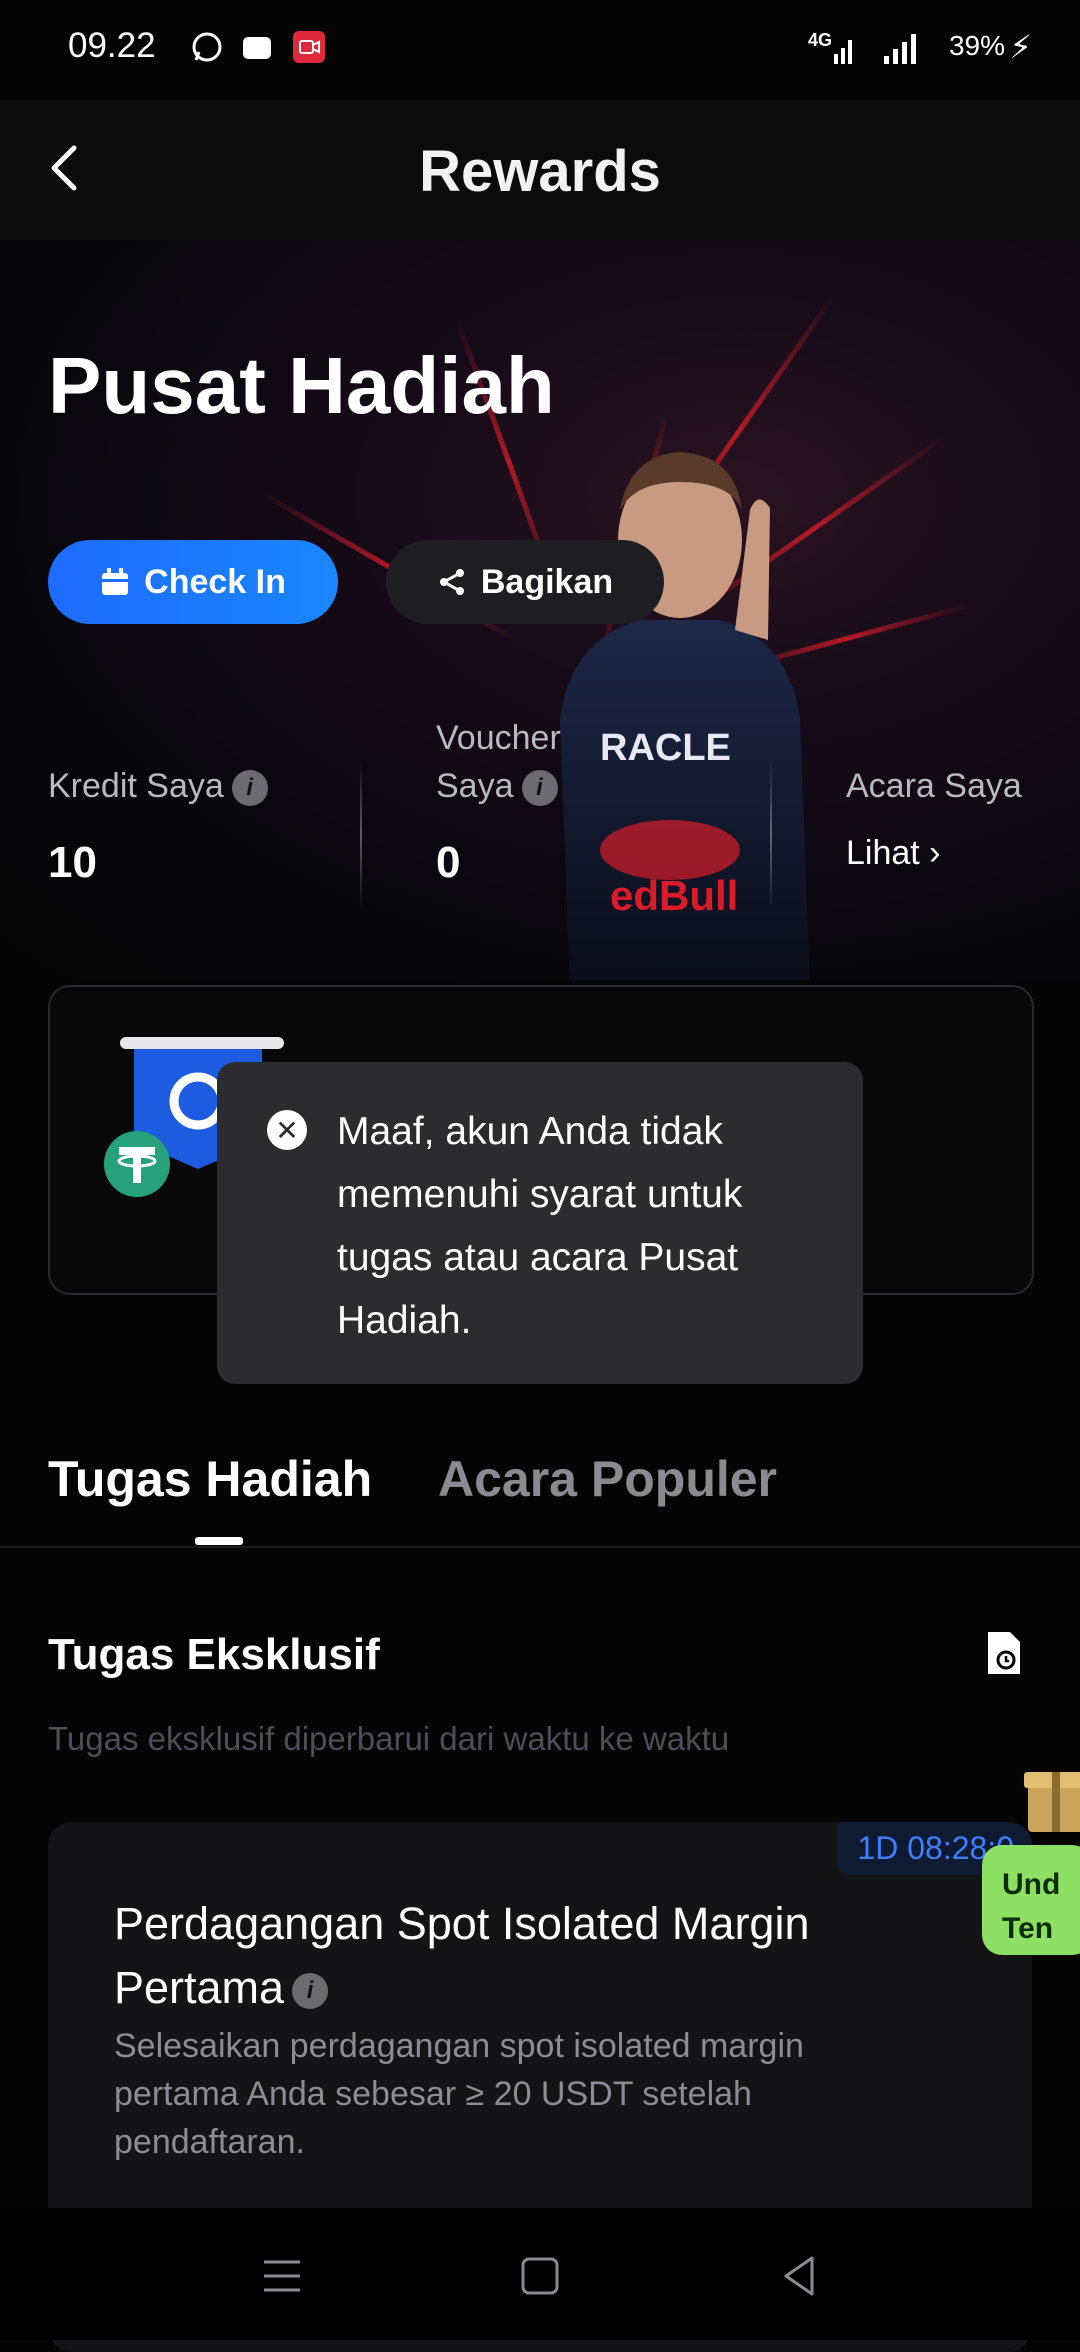 This screenshot has width=1080, height=2352. Describe the element at coordinates (934, 786) in the screenshot. I see `events-label: Acara Saya` at that location.